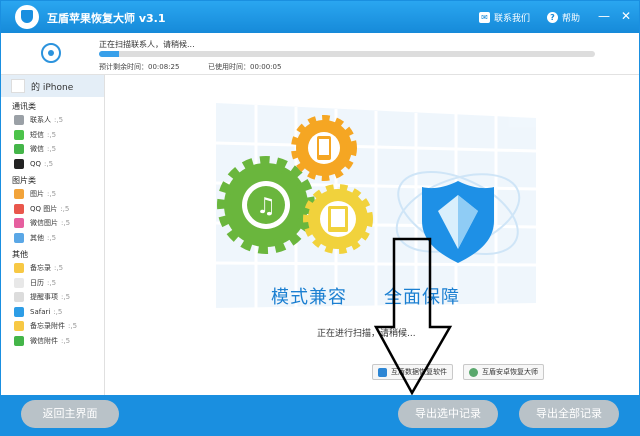 Image resolution: width=640 pixels, height=436 pixels. I want to click on tablet-gear-icon, so click(338, 219).